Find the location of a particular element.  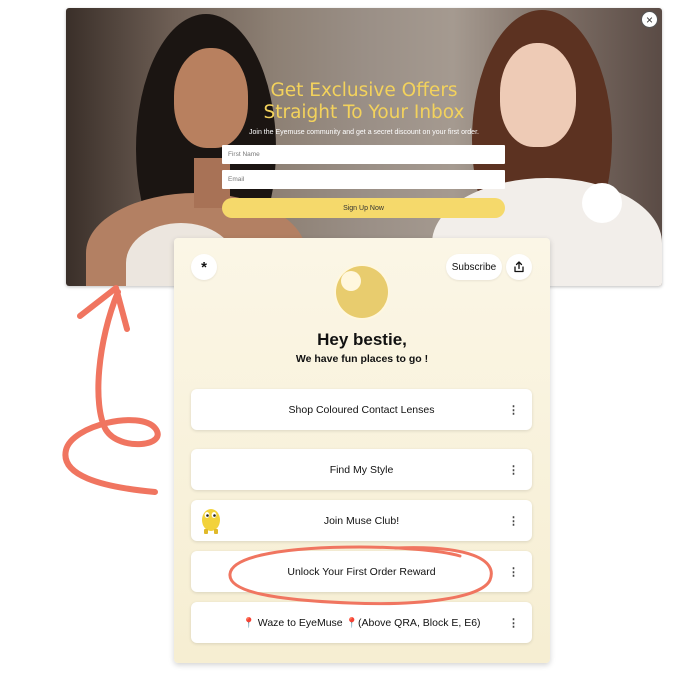

link-label: Find My Style is located at coordinates (361, 469).